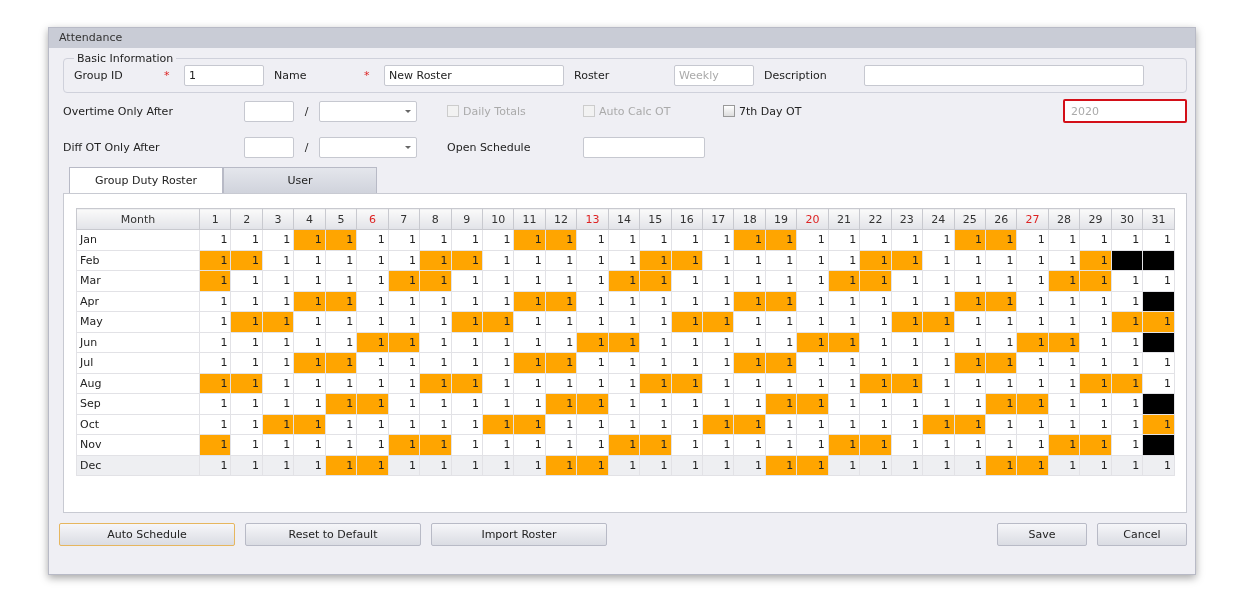  Describe the element at coordinates (687, 219) in the screenshot. I see `column-header: 16` at that location.